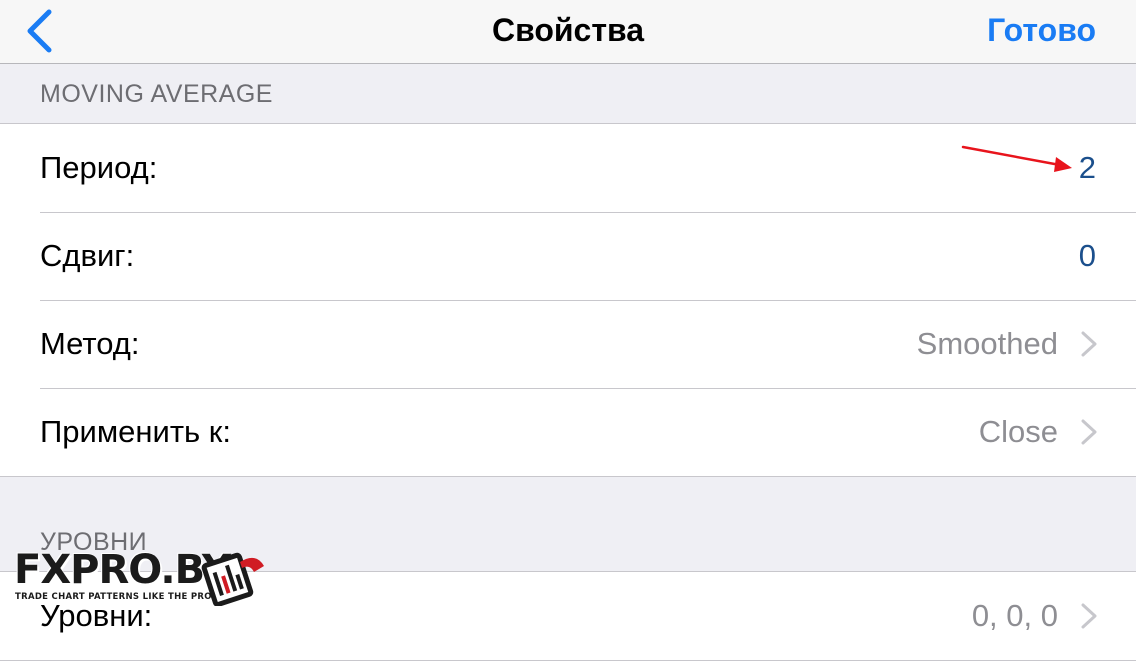 This screenshot has height=661, width=1136. I want to click on row-label: Применить к:, so click(135, 431).